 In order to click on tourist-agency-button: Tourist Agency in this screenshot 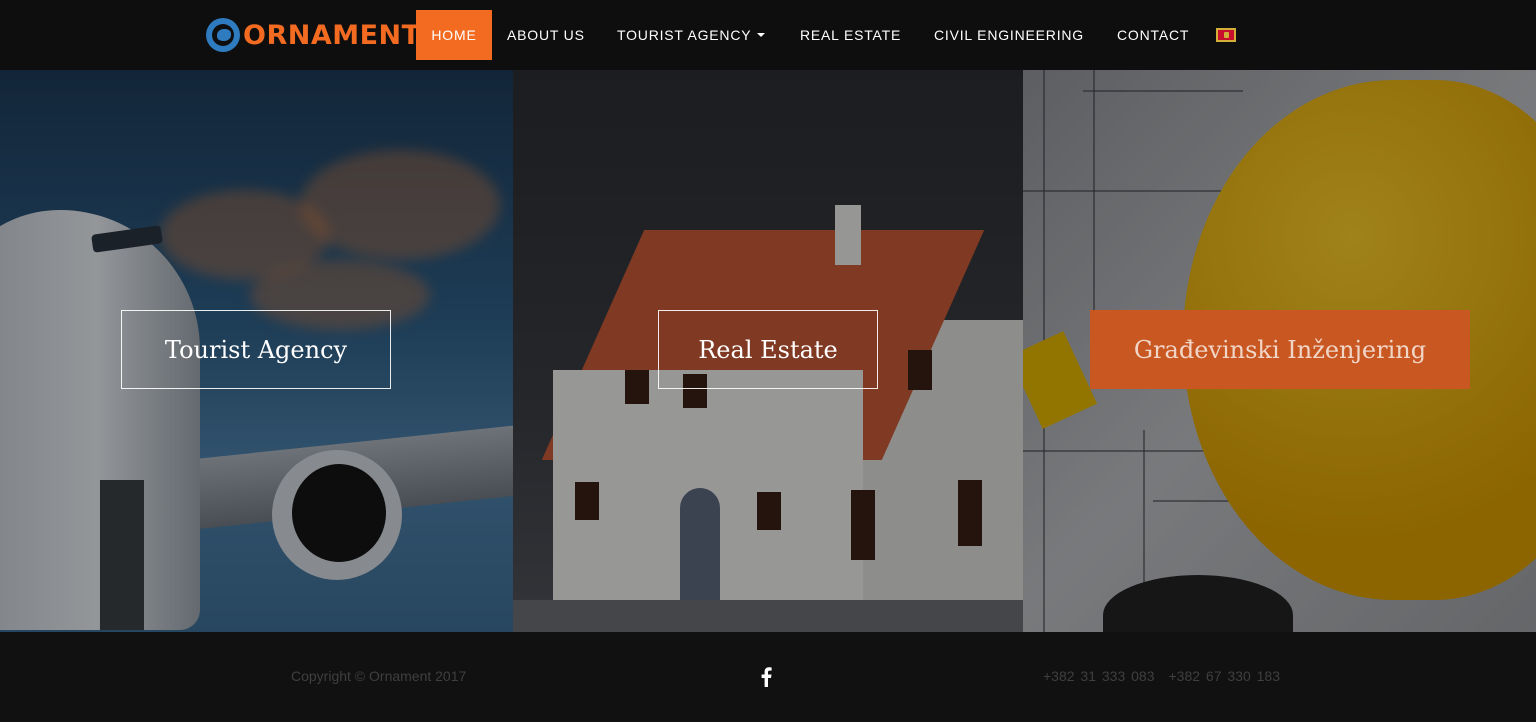, I will do `click(256, 349)`.